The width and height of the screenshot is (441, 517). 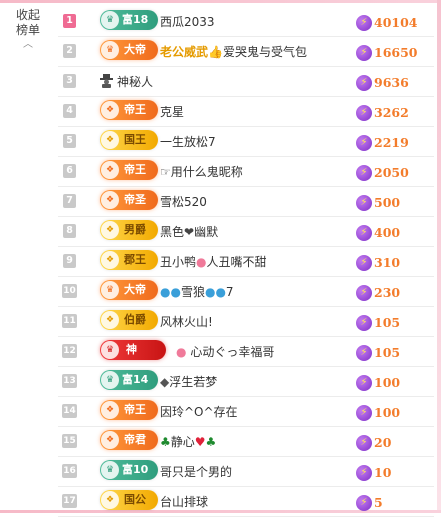 What do you see at coordinates (129, 200) in the screenshot?
I see `level-badge: ❖ 帝圣` at bounding box center [129, 200].